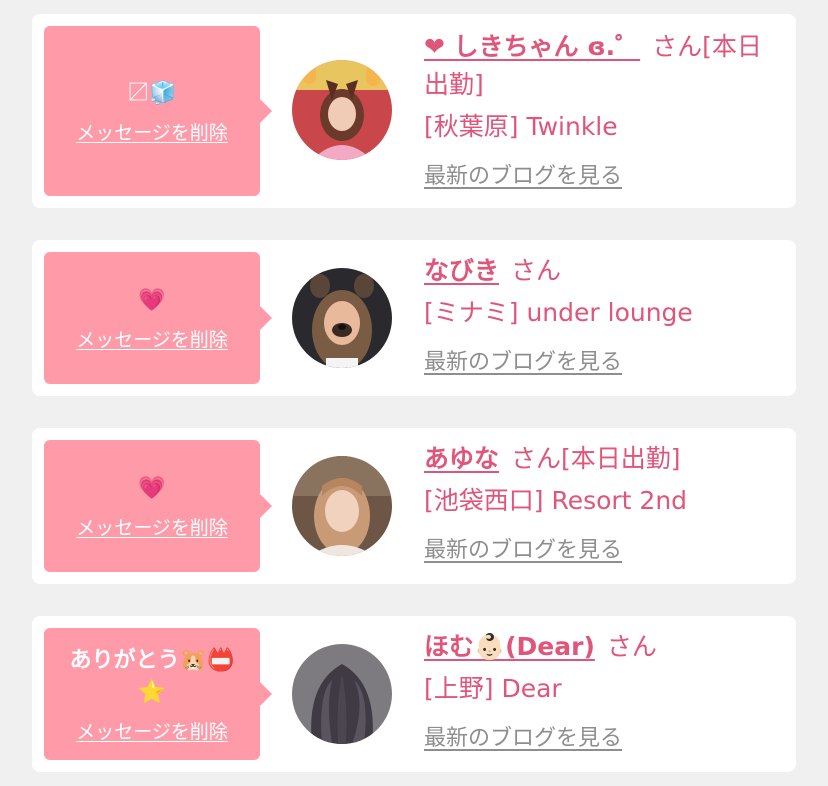 The height and width of the screenshot is (786, 828). What do you see at coordinates (493, 688) in the screenshot?
I see `shop-name: [上野] Dear` at bounding box center [493, 688].